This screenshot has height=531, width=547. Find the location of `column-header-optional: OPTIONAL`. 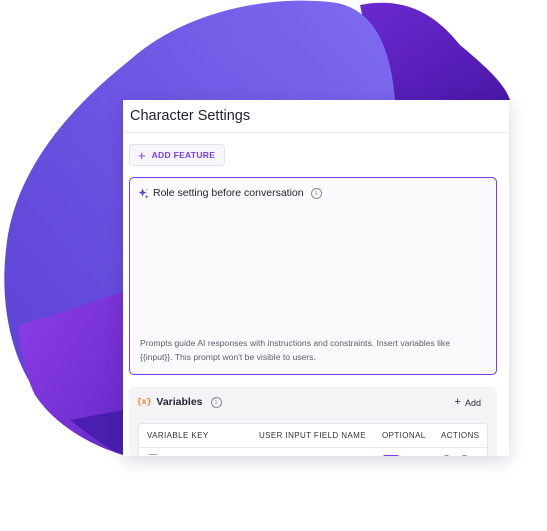

column-header-optional: OPTIONAL is located at coordinates (404, 435).